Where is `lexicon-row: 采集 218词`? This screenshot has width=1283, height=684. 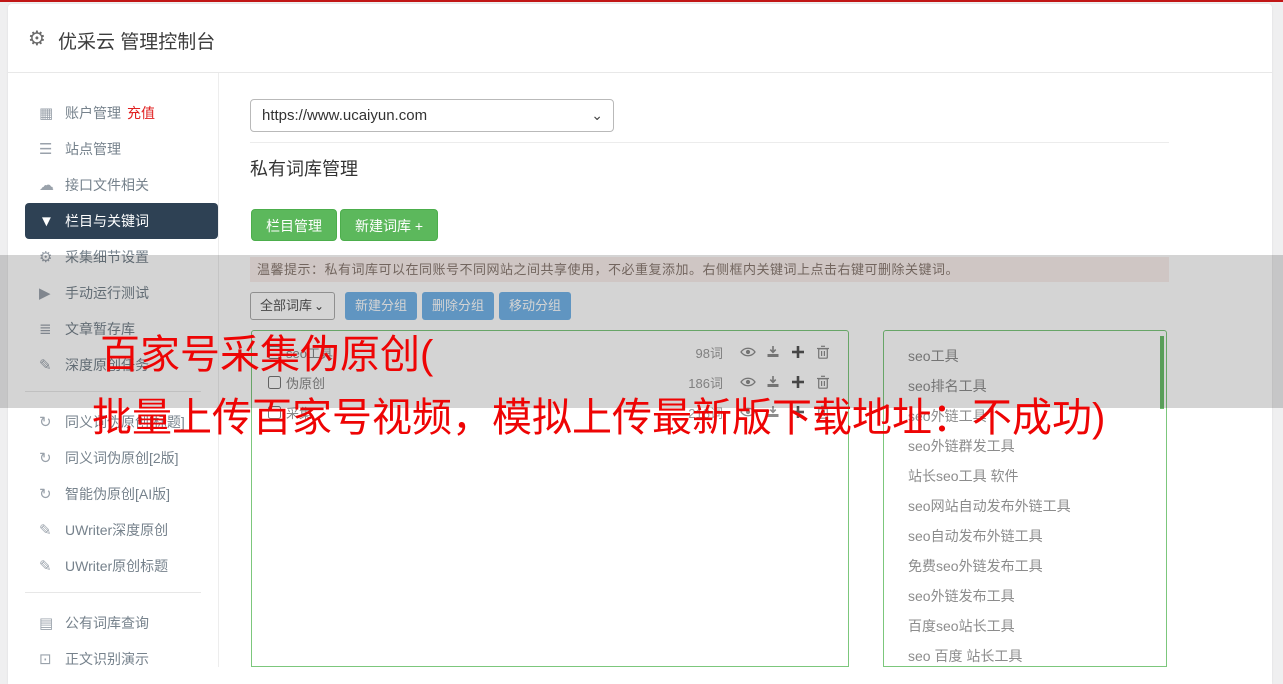 lexicon-row: 采集 218词 is located at coordinates (550, 412).